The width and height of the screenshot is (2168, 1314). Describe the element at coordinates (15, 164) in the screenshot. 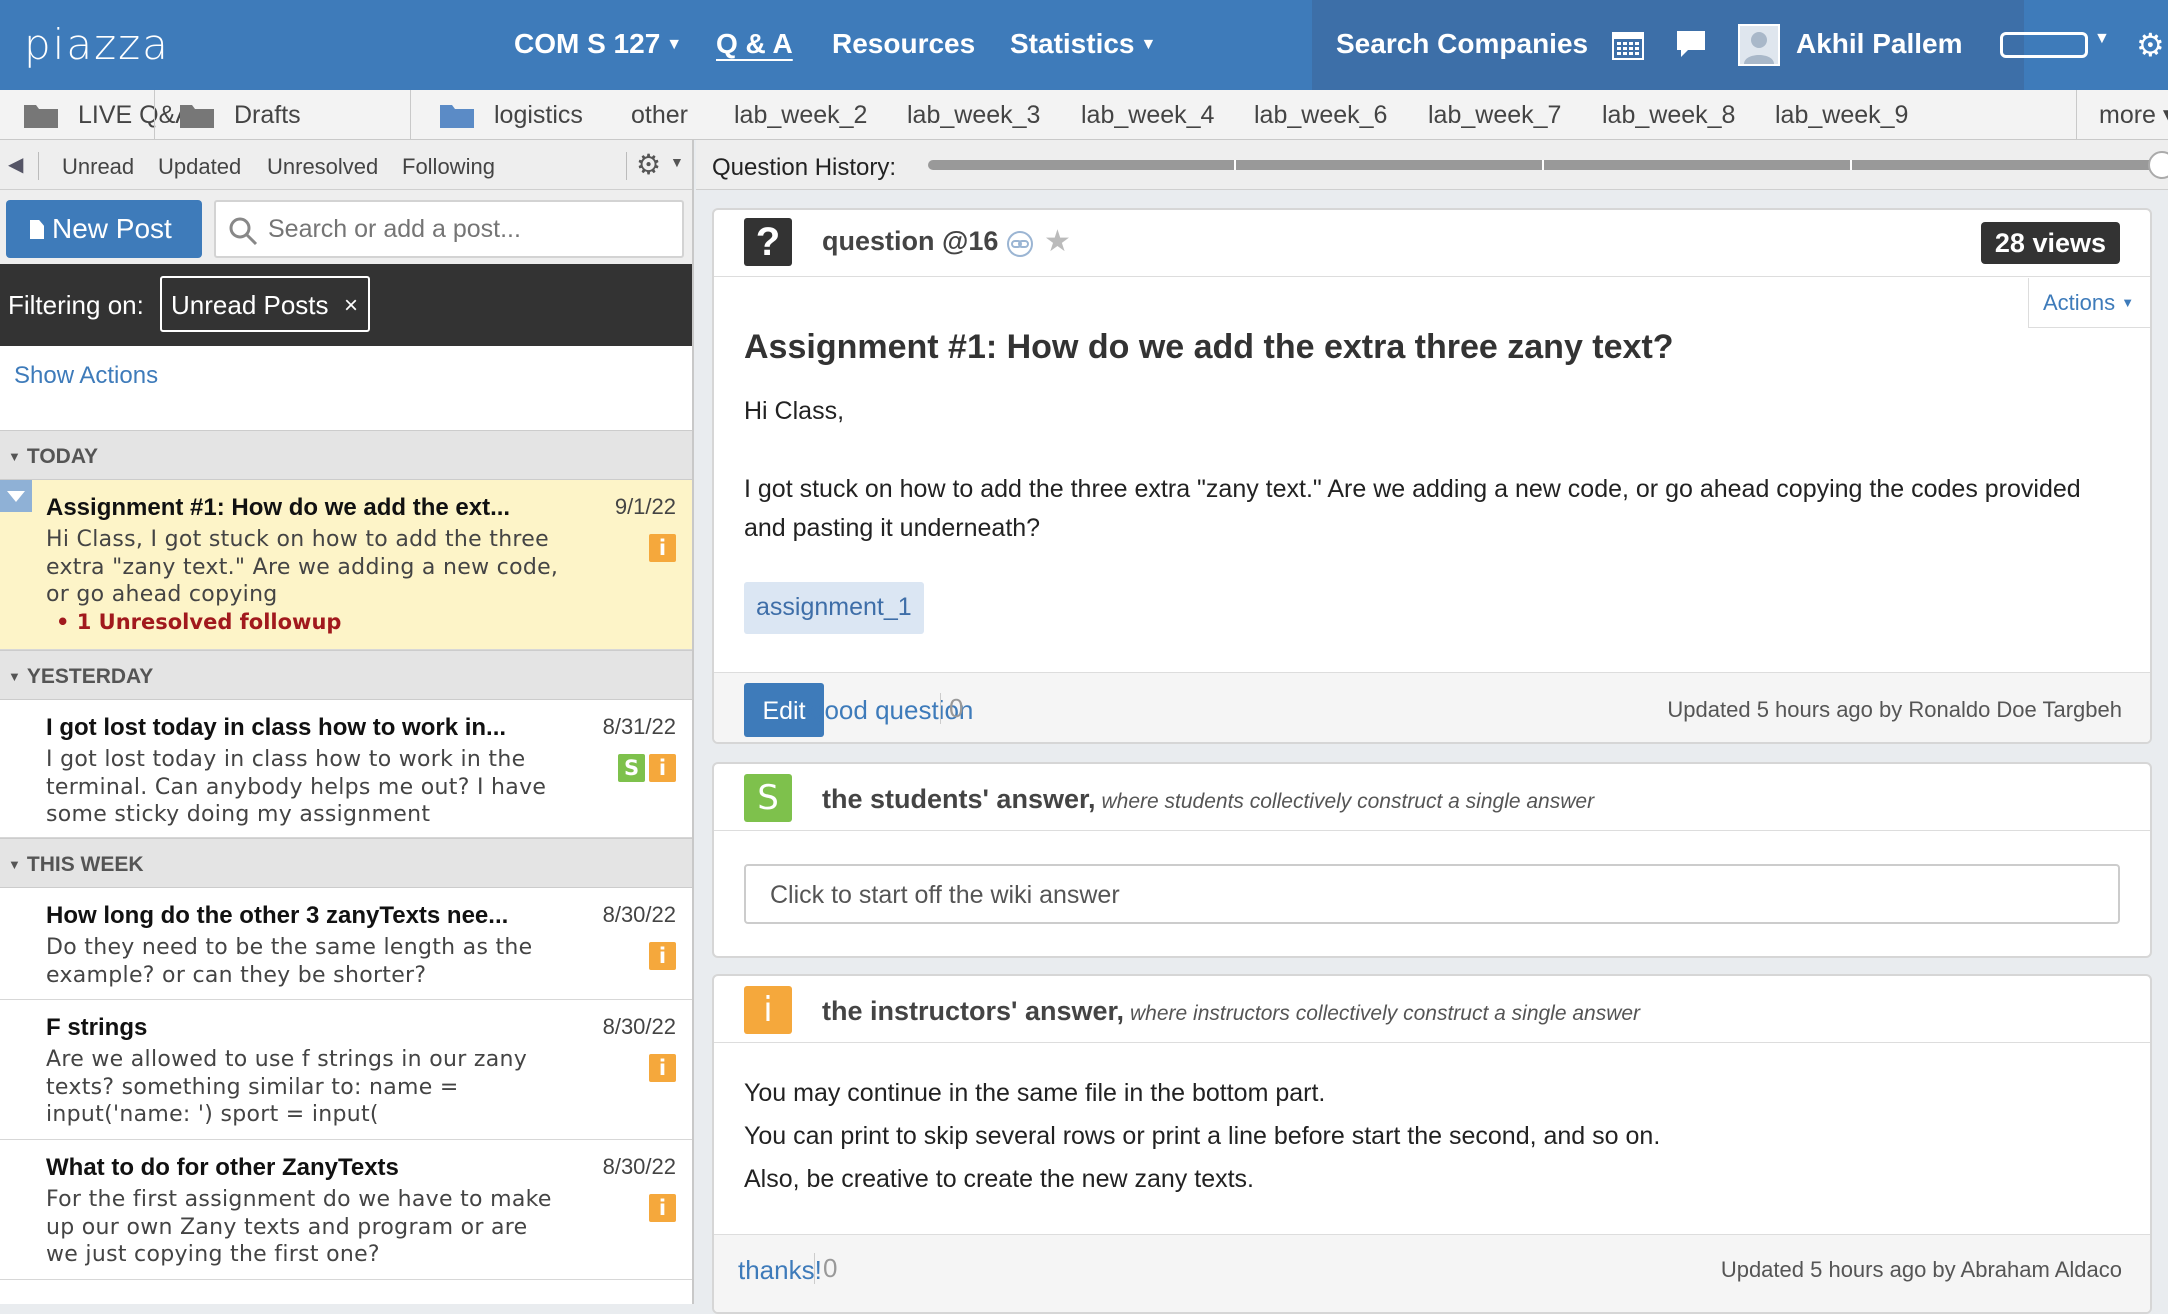

I see `collapse-arrow-icon: ◀` at that location.